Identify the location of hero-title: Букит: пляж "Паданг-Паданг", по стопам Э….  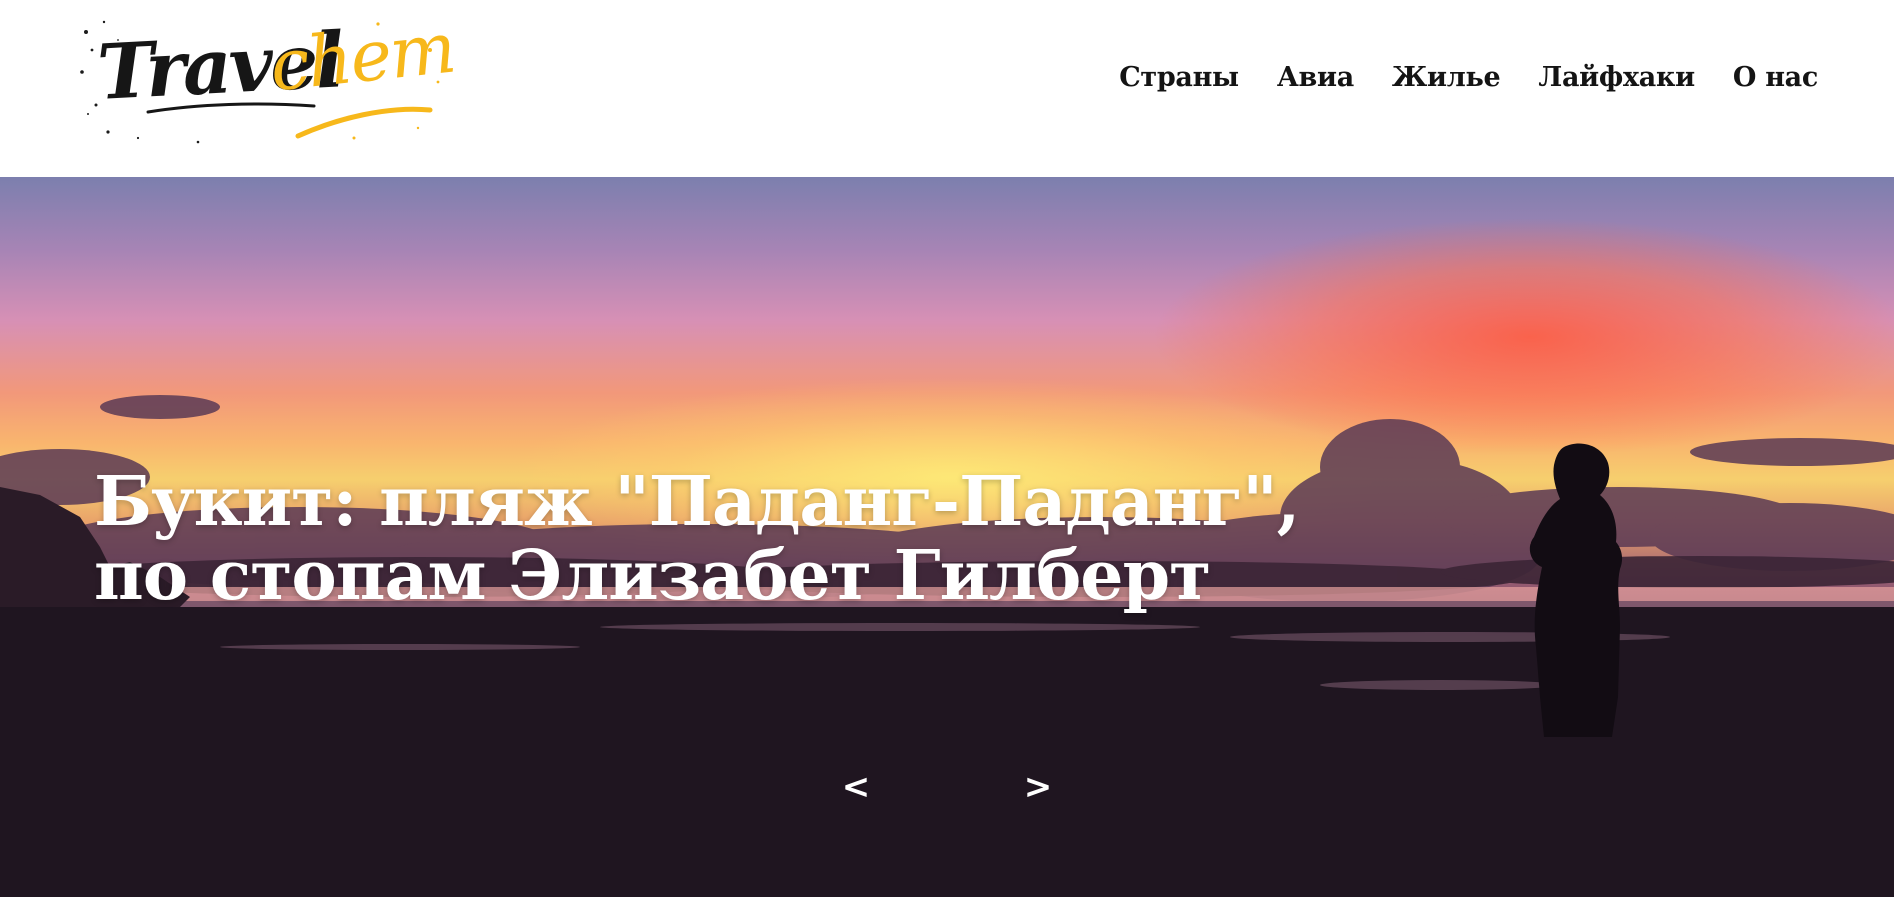
(744, 539).